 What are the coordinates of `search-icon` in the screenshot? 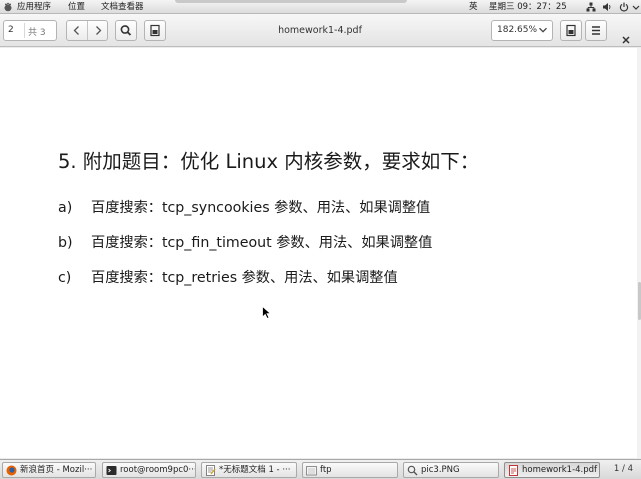 It's located at (126, 30).